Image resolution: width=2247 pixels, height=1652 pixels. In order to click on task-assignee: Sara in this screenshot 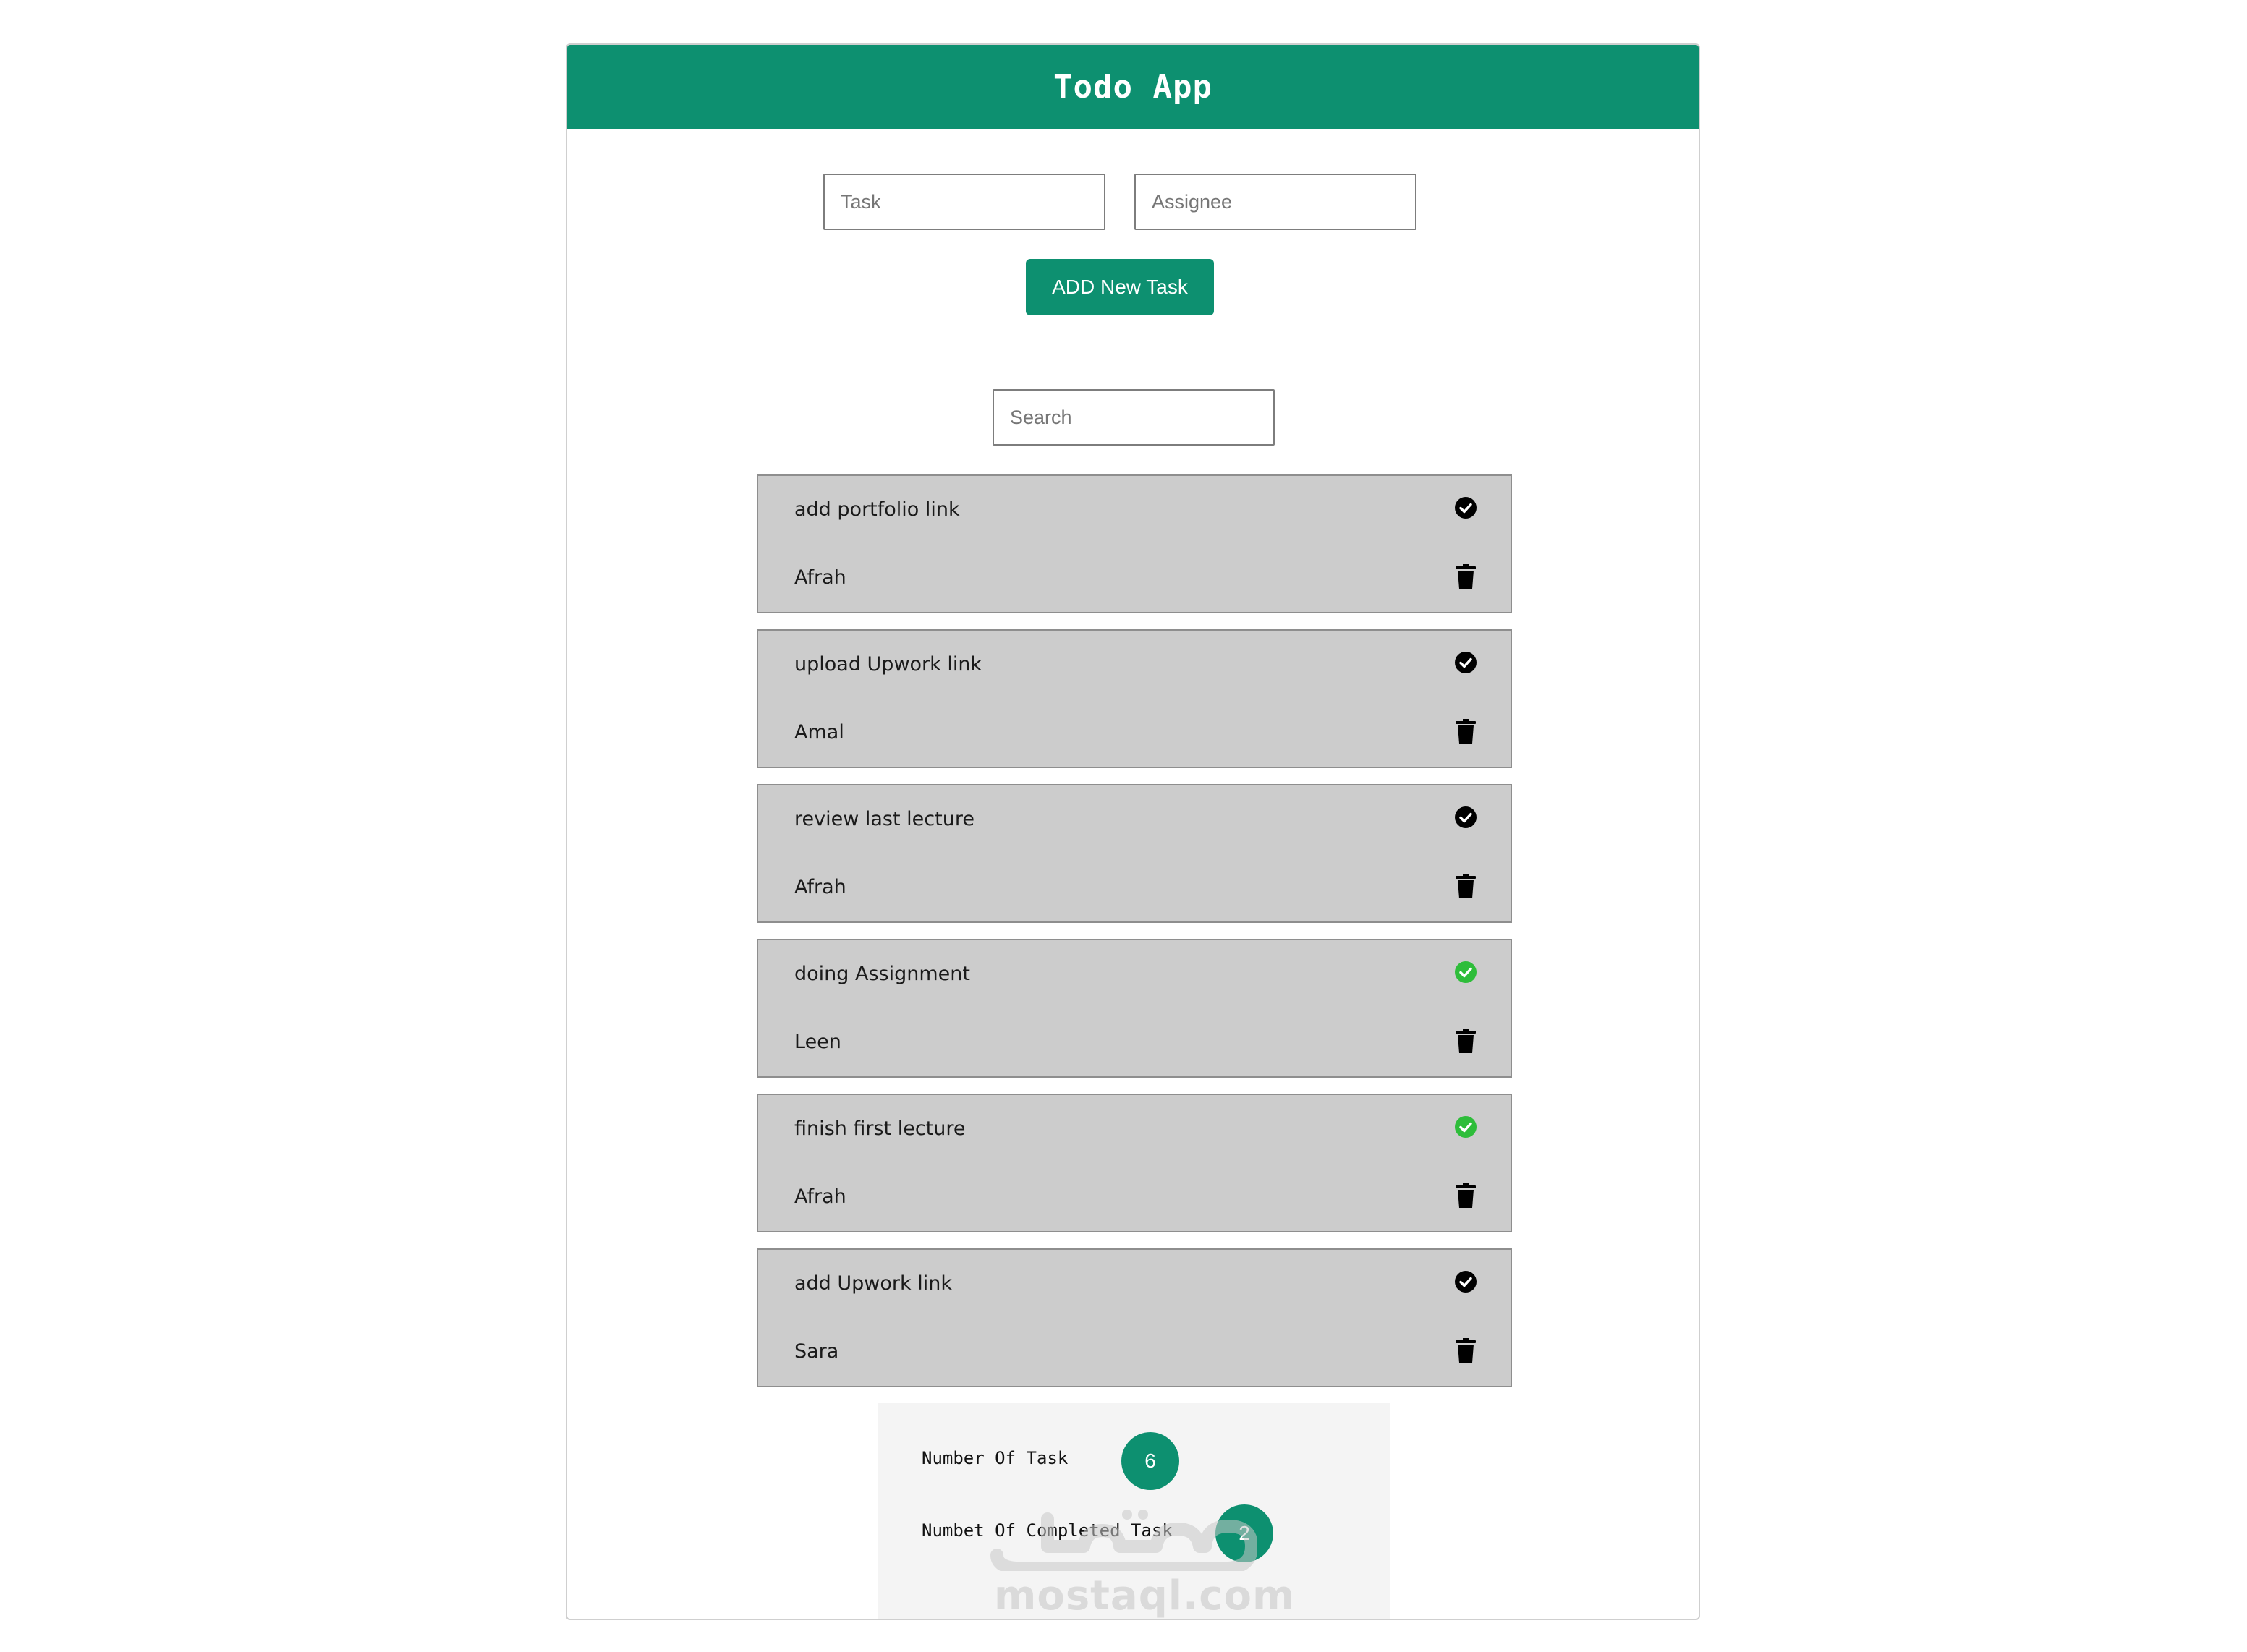, I will do `click(816, 1351)`.